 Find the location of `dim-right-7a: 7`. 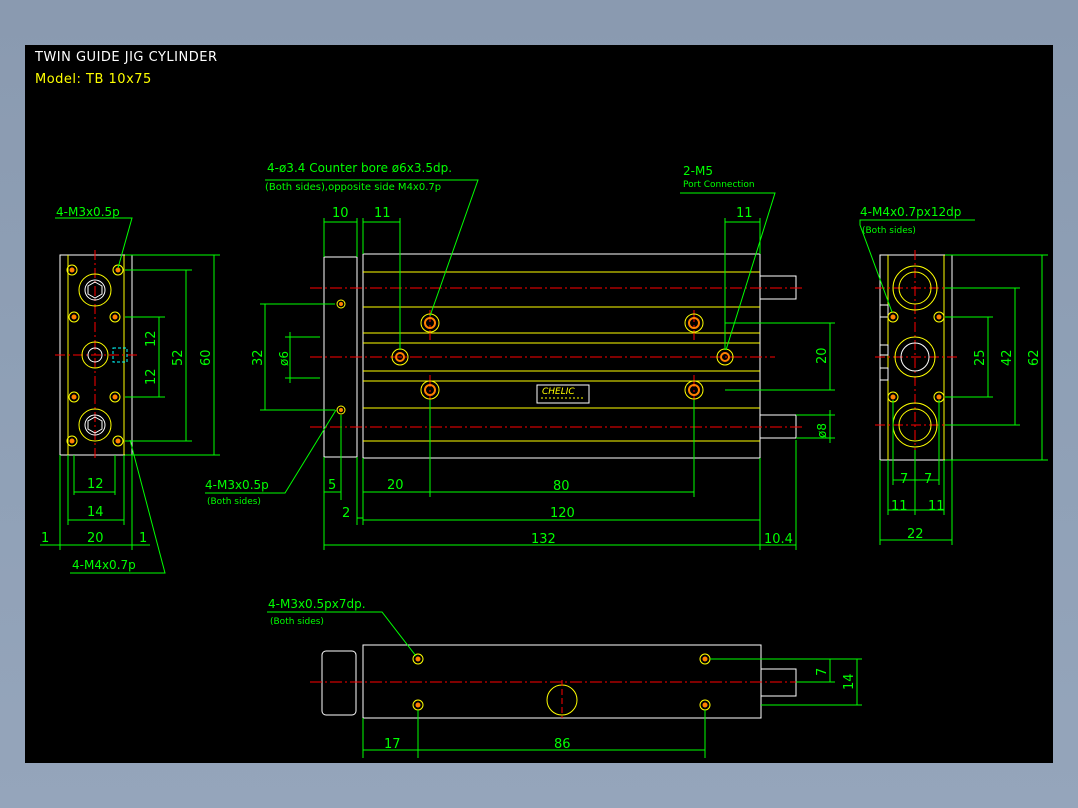

dim-right-7a: 7 is located at coordinates (904, 479).